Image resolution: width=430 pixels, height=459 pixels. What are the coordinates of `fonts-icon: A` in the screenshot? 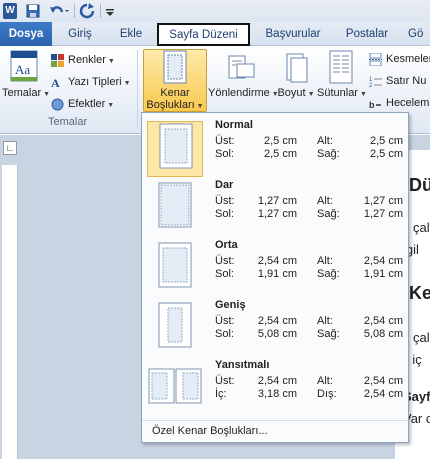 It's located at (55, 82).